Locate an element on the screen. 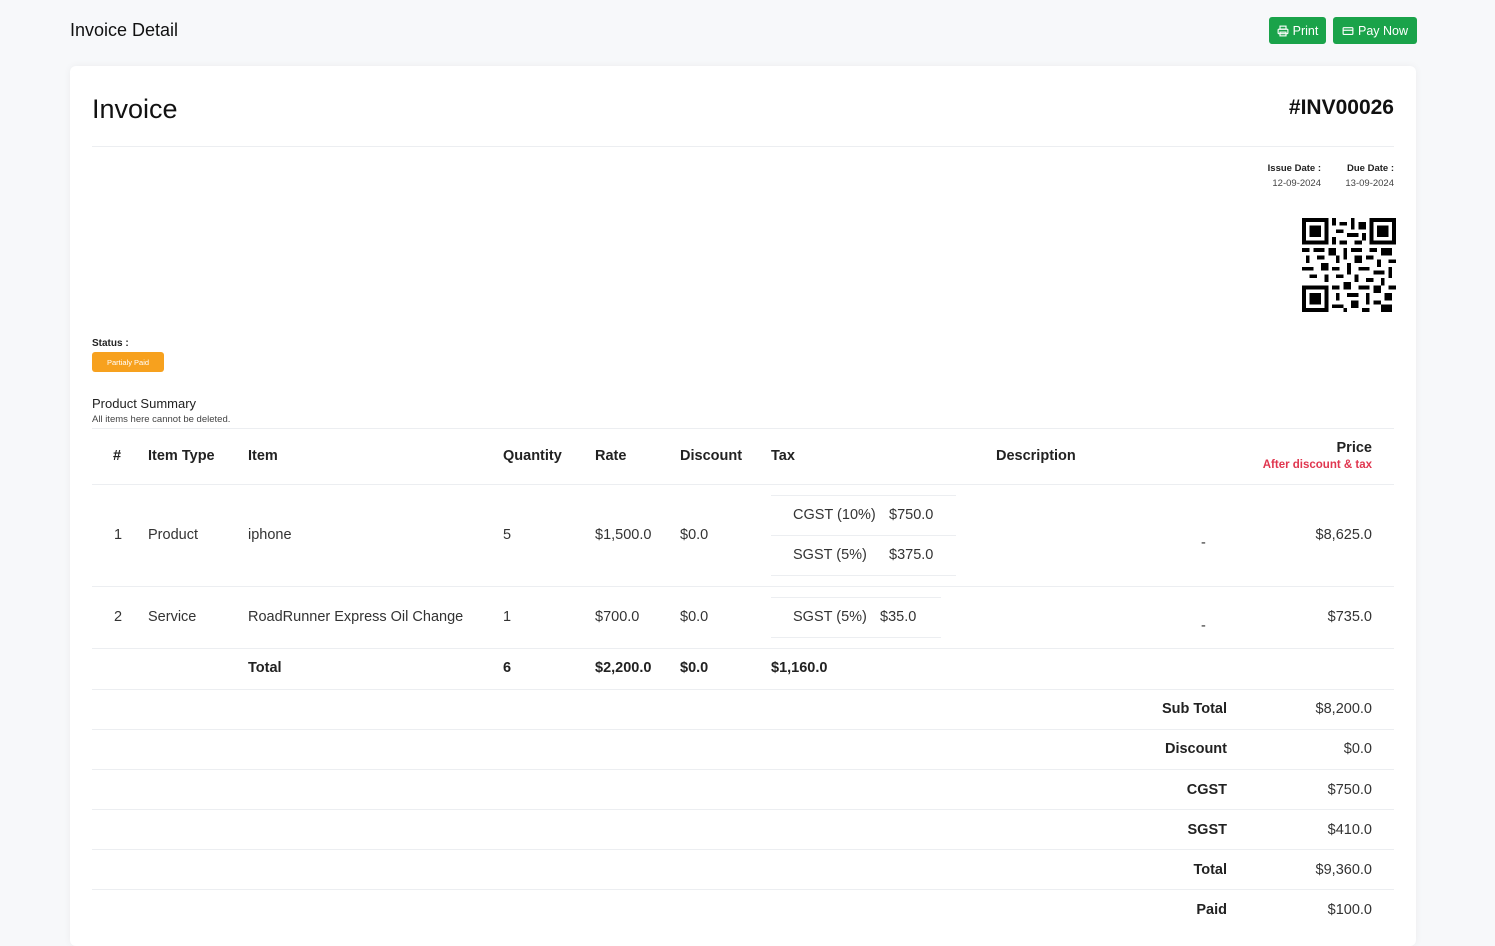  row-item: RoadRunner Express Oil Change is located at coordinates (356, 617).